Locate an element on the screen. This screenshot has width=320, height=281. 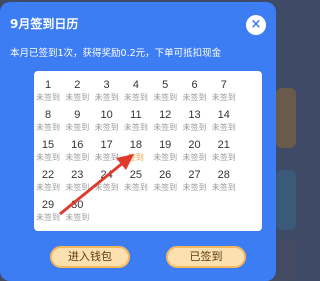
calendar-day-number: 28 is located at coordinates (223, 175).